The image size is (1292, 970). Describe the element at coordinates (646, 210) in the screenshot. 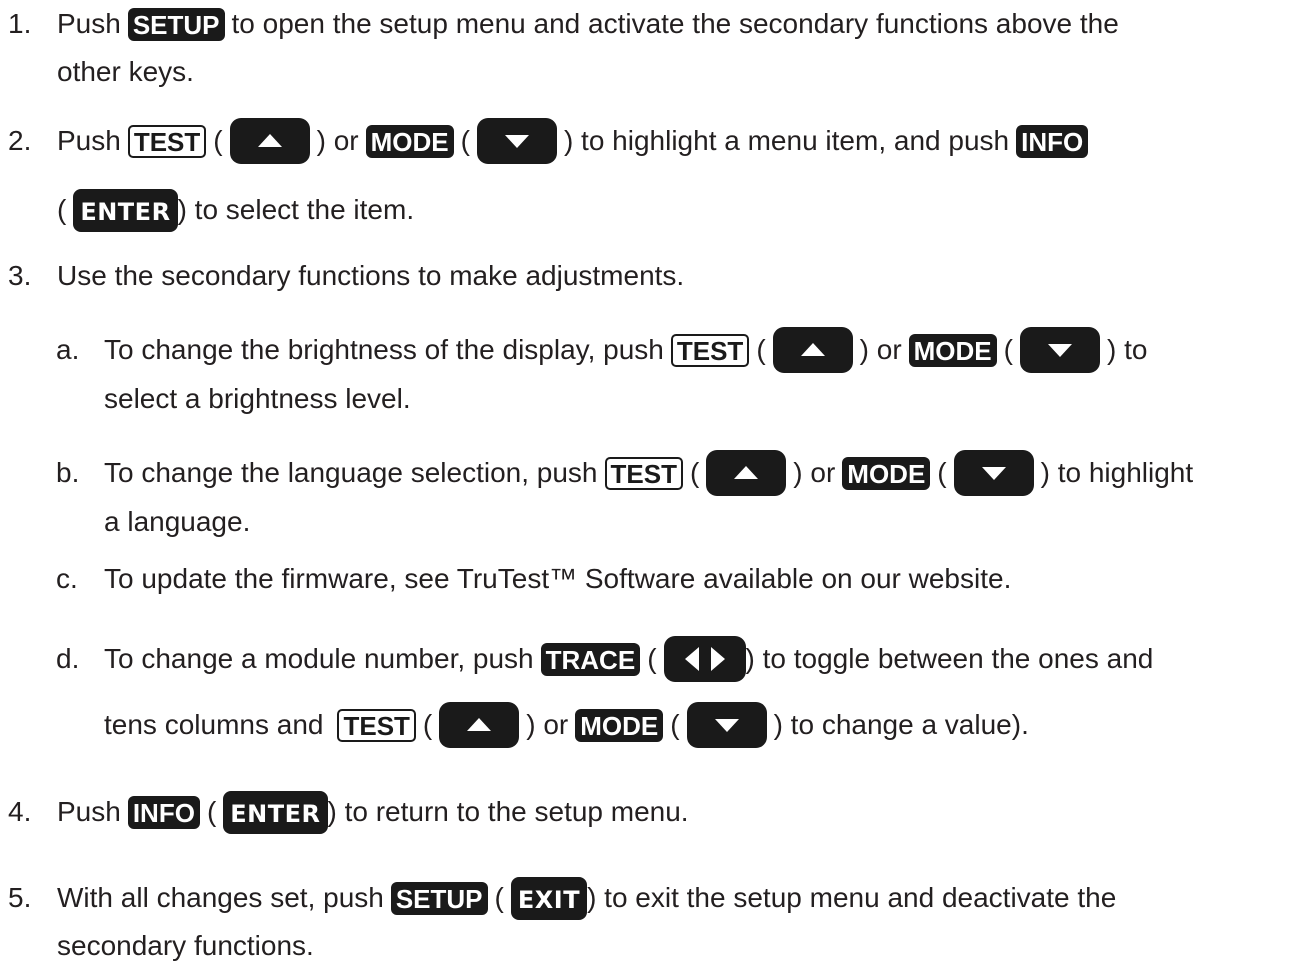

I see `step-2-continued: ( ENTER ) to select the item.` at that location.